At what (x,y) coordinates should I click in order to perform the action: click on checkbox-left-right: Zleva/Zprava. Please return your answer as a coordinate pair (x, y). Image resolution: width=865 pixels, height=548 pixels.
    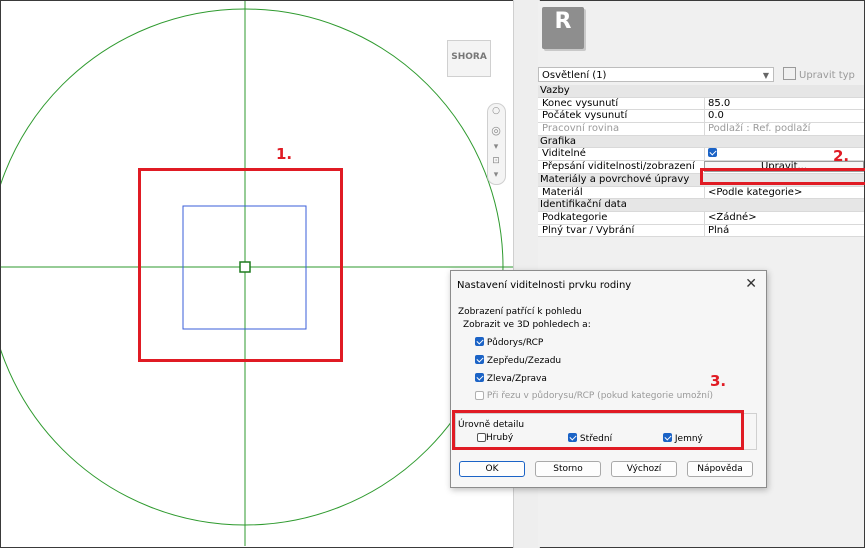
    Looking at the image, I should click on (511, 378).